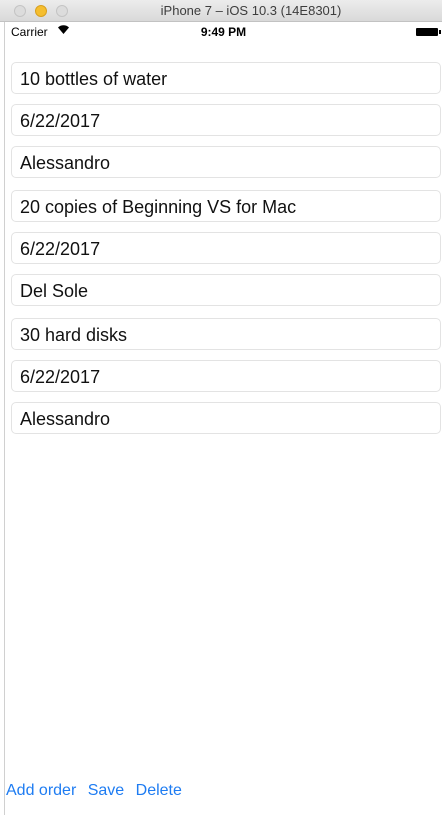 The width and height of the screenshot is (442, 815). I want to click on order-description-field: 30 hard disks, so click(226, 334).